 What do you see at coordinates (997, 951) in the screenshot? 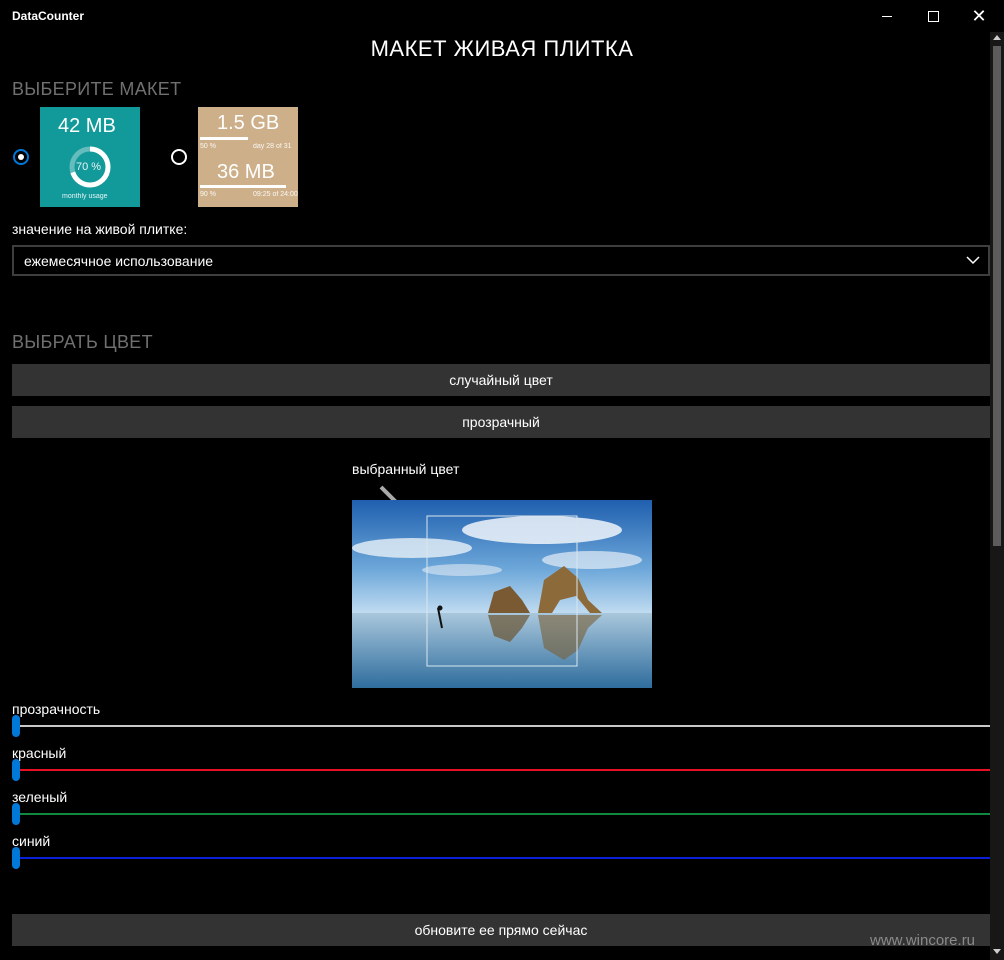
I see `scroll-down-icon` at bounding box center [997, 951].